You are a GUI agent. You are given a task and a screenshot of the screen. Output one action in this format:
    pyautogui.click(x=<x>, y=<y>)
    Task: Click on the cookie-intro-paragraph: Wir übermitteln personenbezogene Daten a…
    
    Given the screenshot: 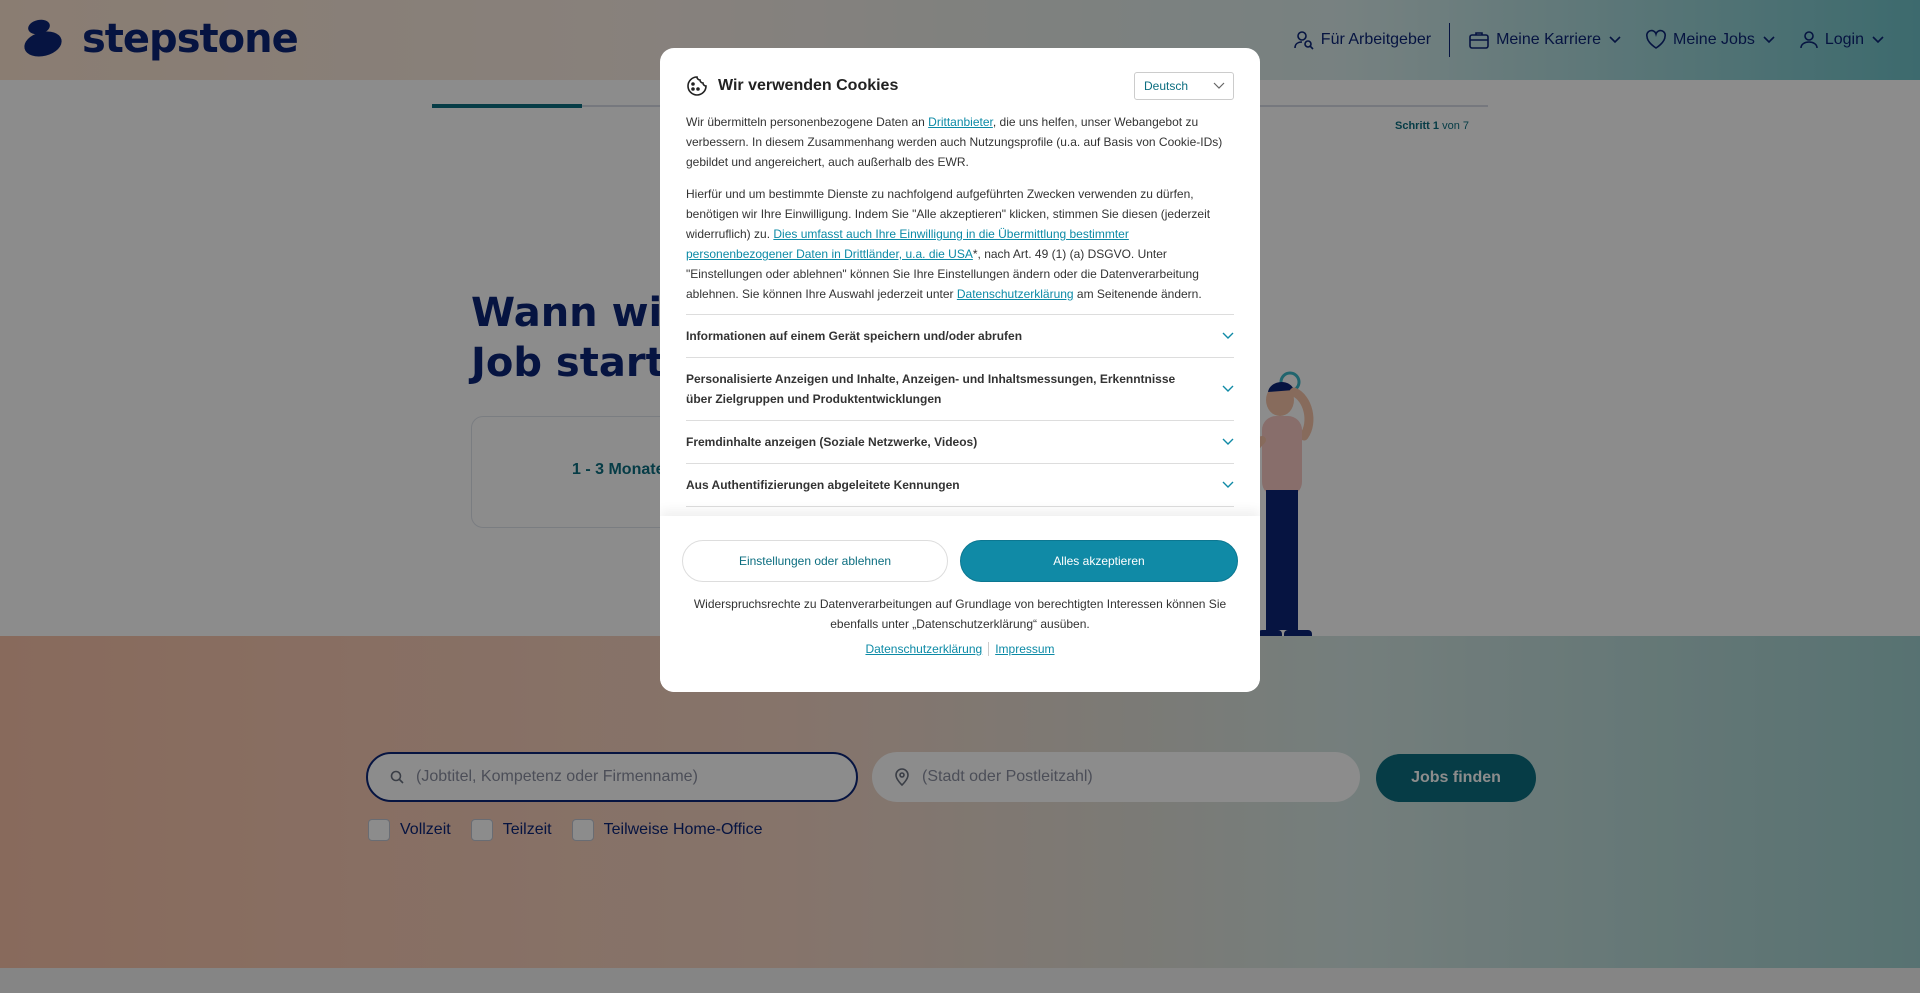 What is the action you would take?
    pyautogui.click(x=954, y=142)
    